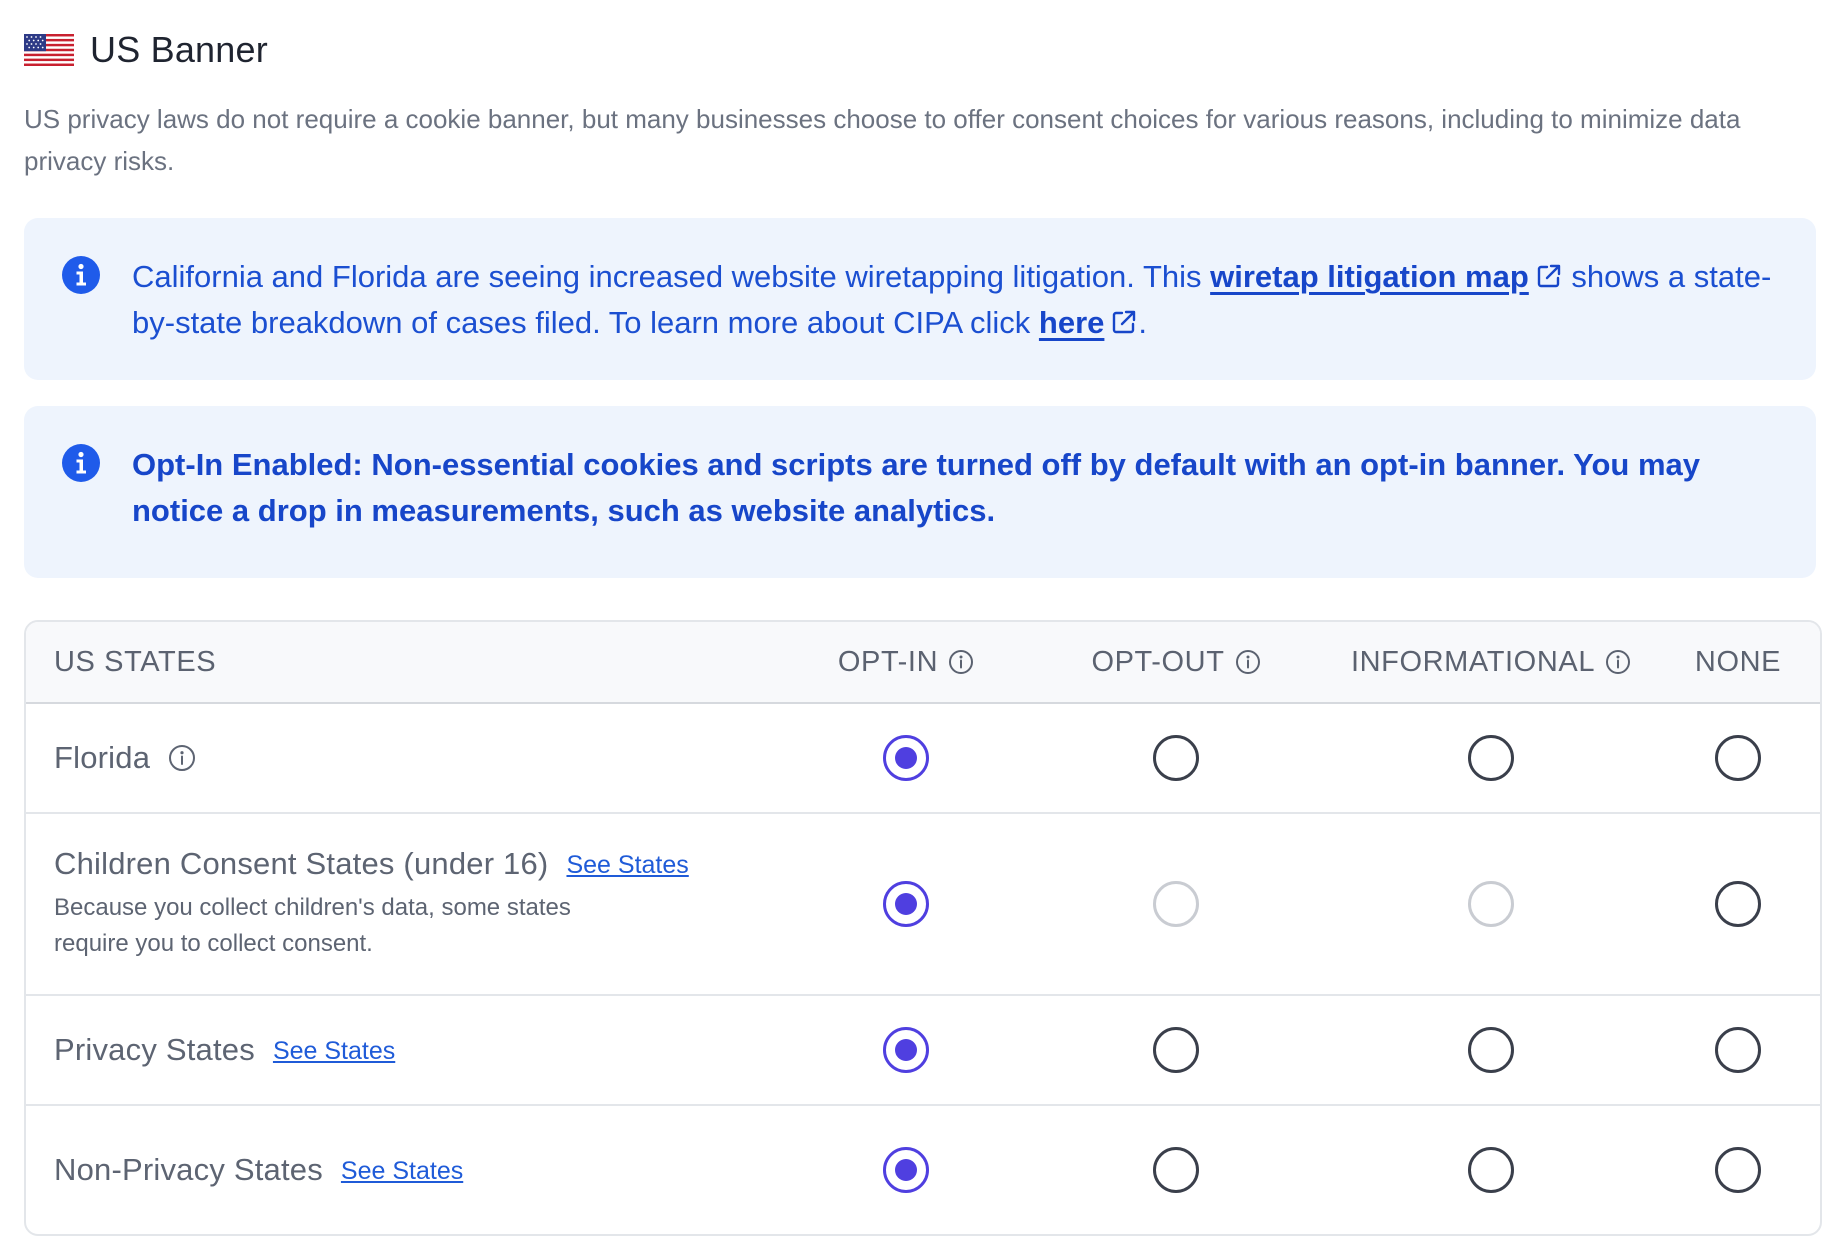  What do you see at coordinates (154, 1049) in the screenshot?
I see `row-label: Privacy States` at bounding box center [154, 1049].